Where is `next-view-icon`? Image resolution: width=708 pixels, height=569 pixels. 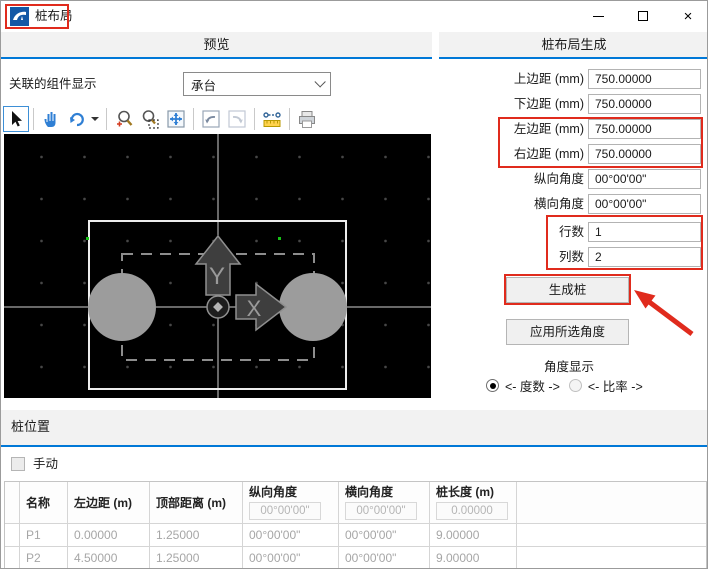 next-view-icon is located at coordinates (237, 118).